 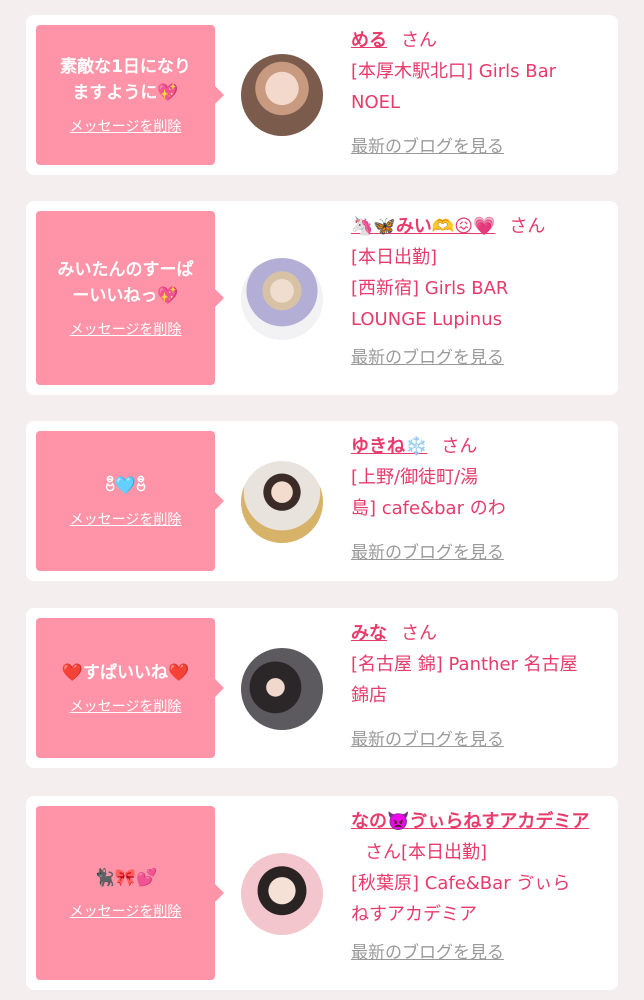 I want to click on message-bubble: みいたんのすーぱ ーいいねっ💖 メッセージを削除, so click(x=130, y=298).